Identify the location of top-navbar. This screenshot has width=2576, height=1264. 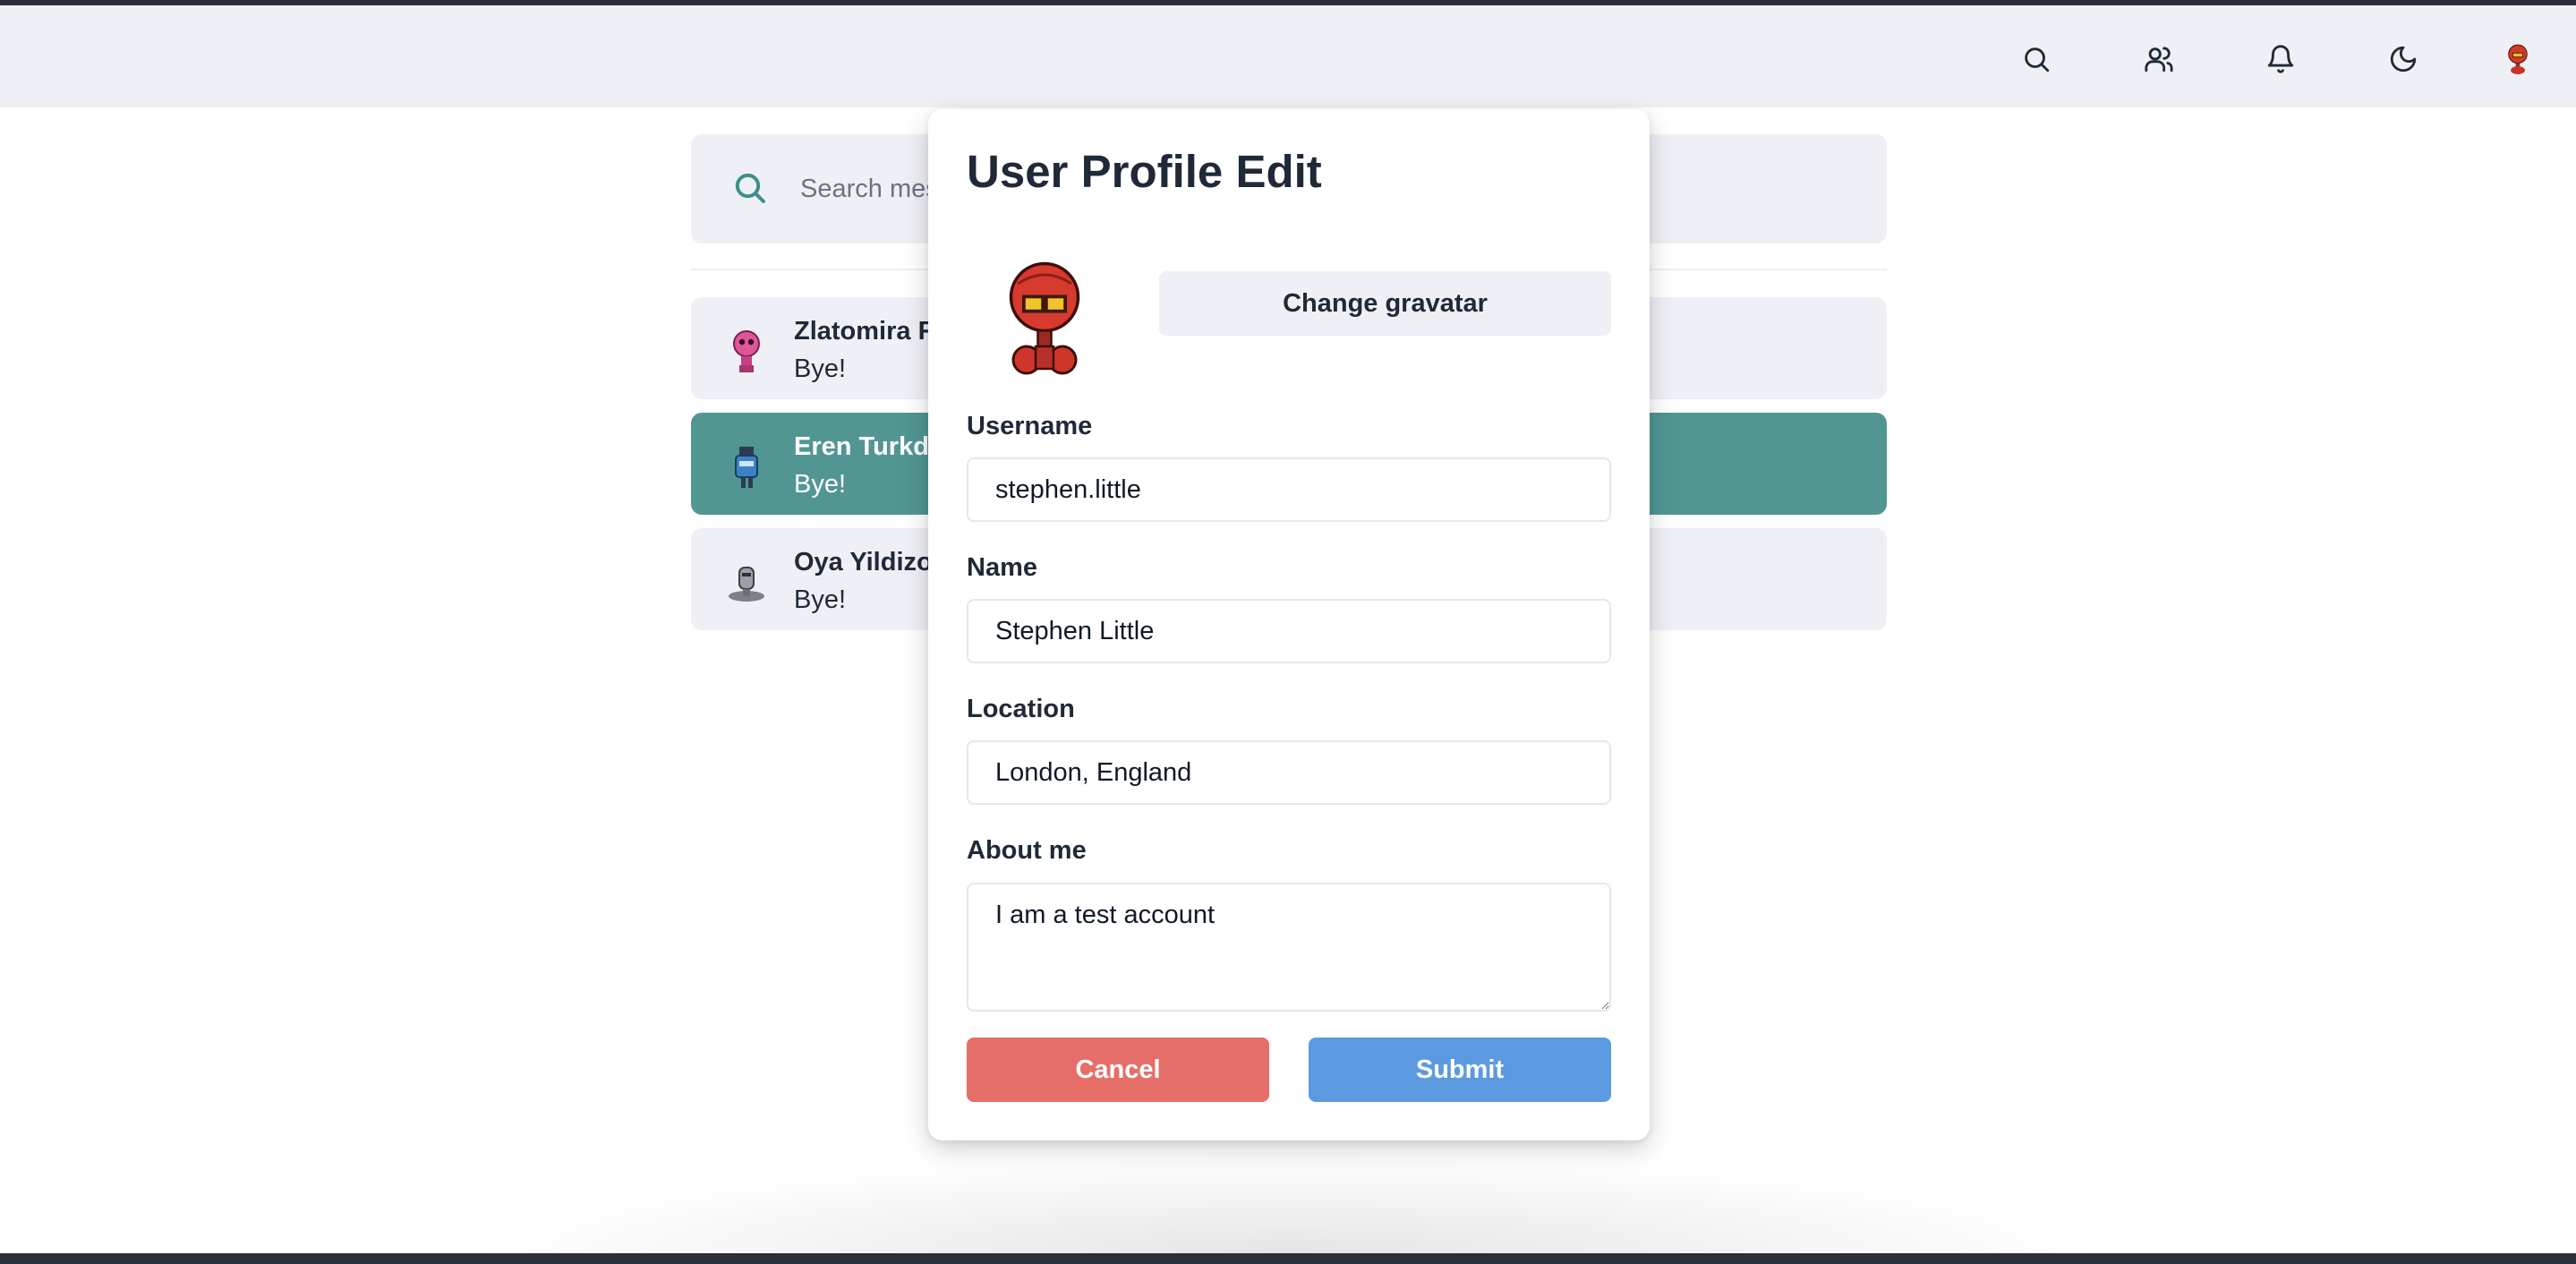
(1288, 56).